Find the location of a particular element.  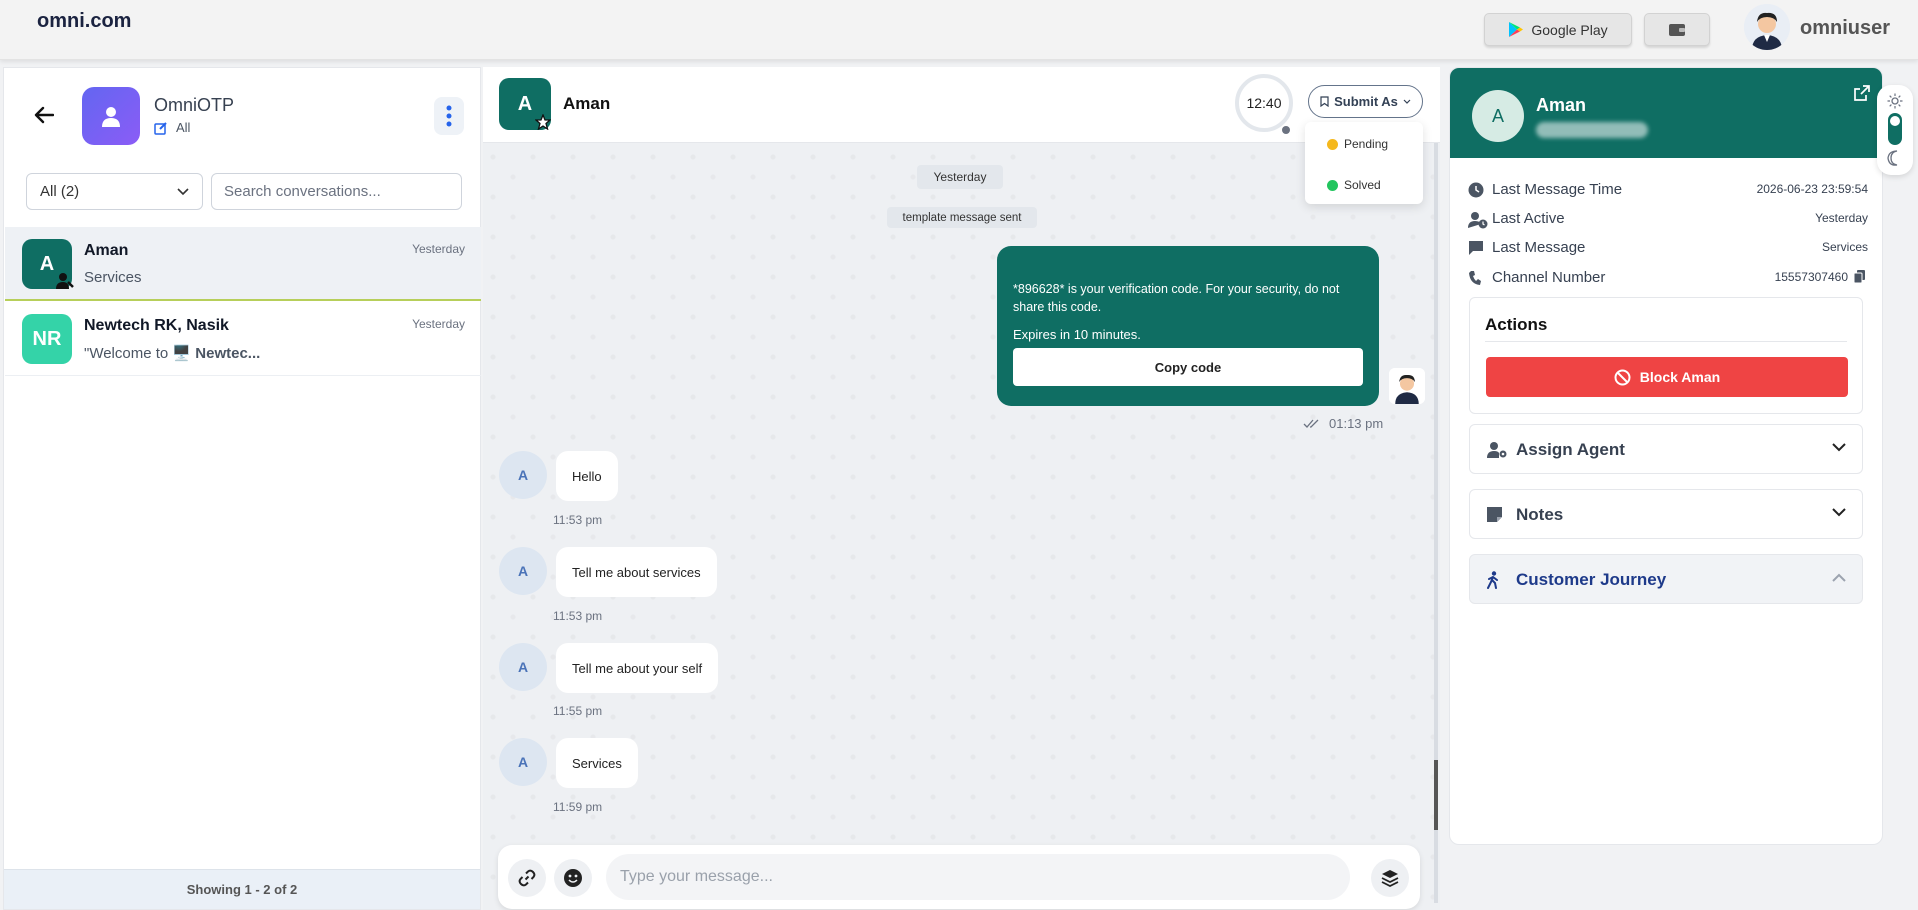

submit-as-button: Submit As is located at coordinates (1365, 101).